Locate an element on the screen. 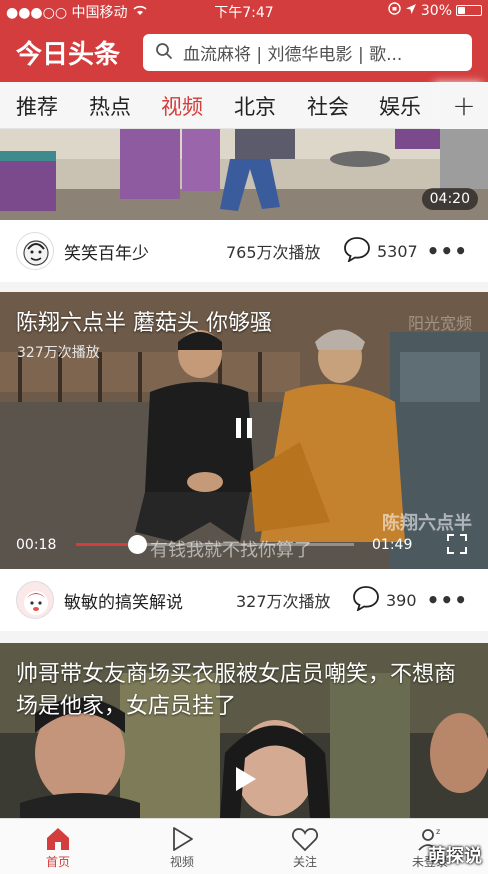  bottom-navigation: 首页 视频 关注 z 未登录 is located at coordinates (244, 846).